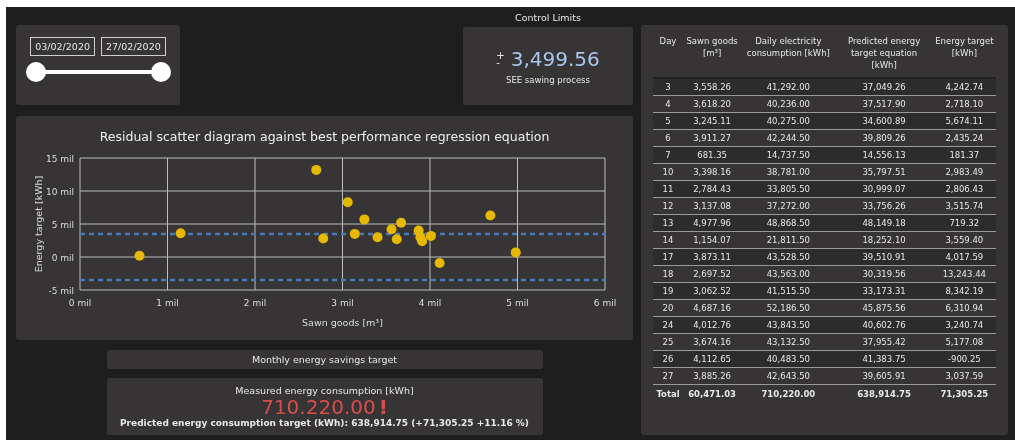  I want to click on table-cell: 24, so click(668, 325).